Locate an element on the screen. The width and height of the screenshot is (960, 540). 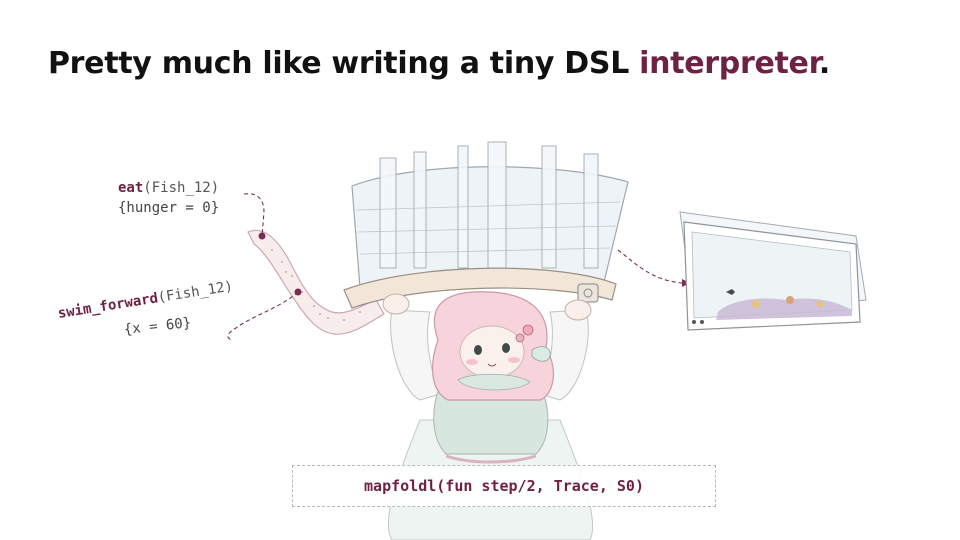
trace-call-eat: eat(Fish_12) is located at coordinates (168, 188).